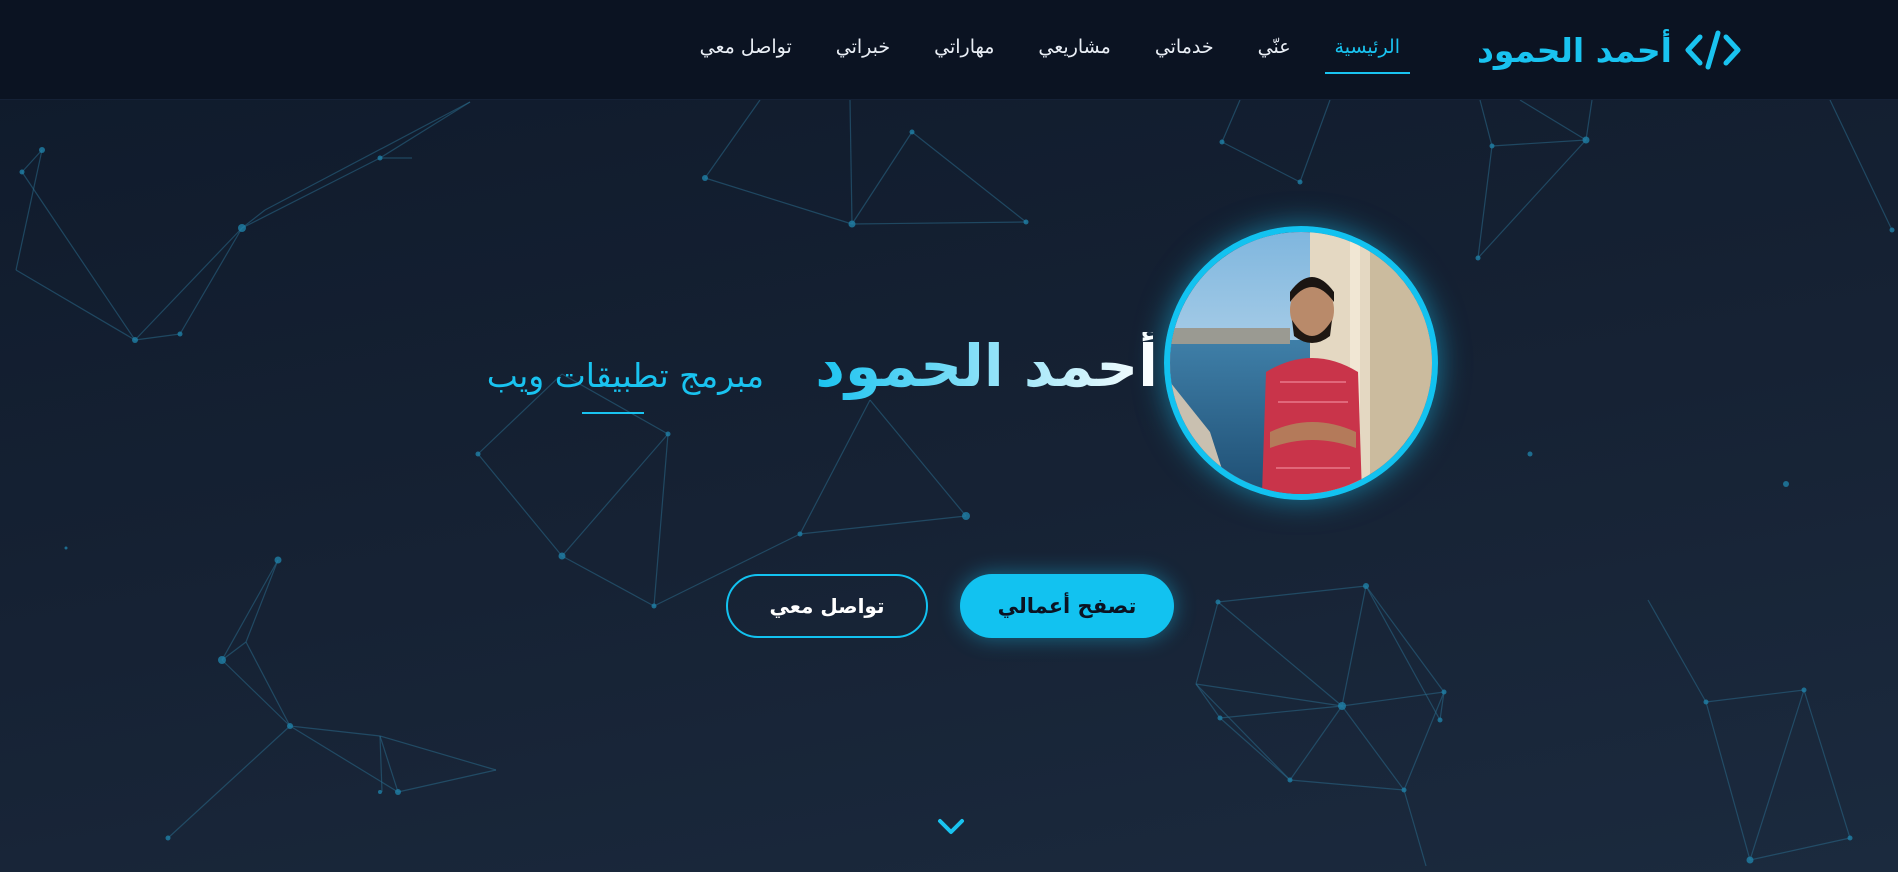 This screenshot has width=1898, height=872. Describe the element at coordinates (1574, 50) in the screenshot. I see `brand-name: أحمد الحمود` at that location.